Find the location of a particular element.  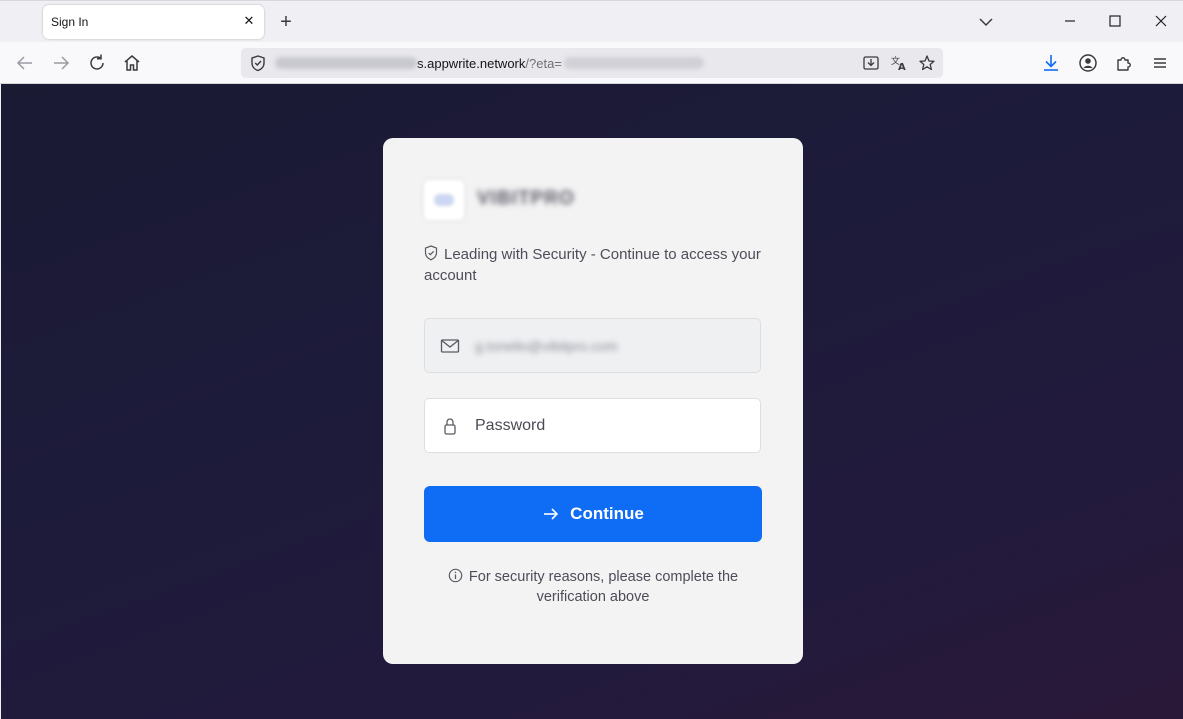

url-text: s.appwrite.network/?eta= is located at coordinates (489, 63).